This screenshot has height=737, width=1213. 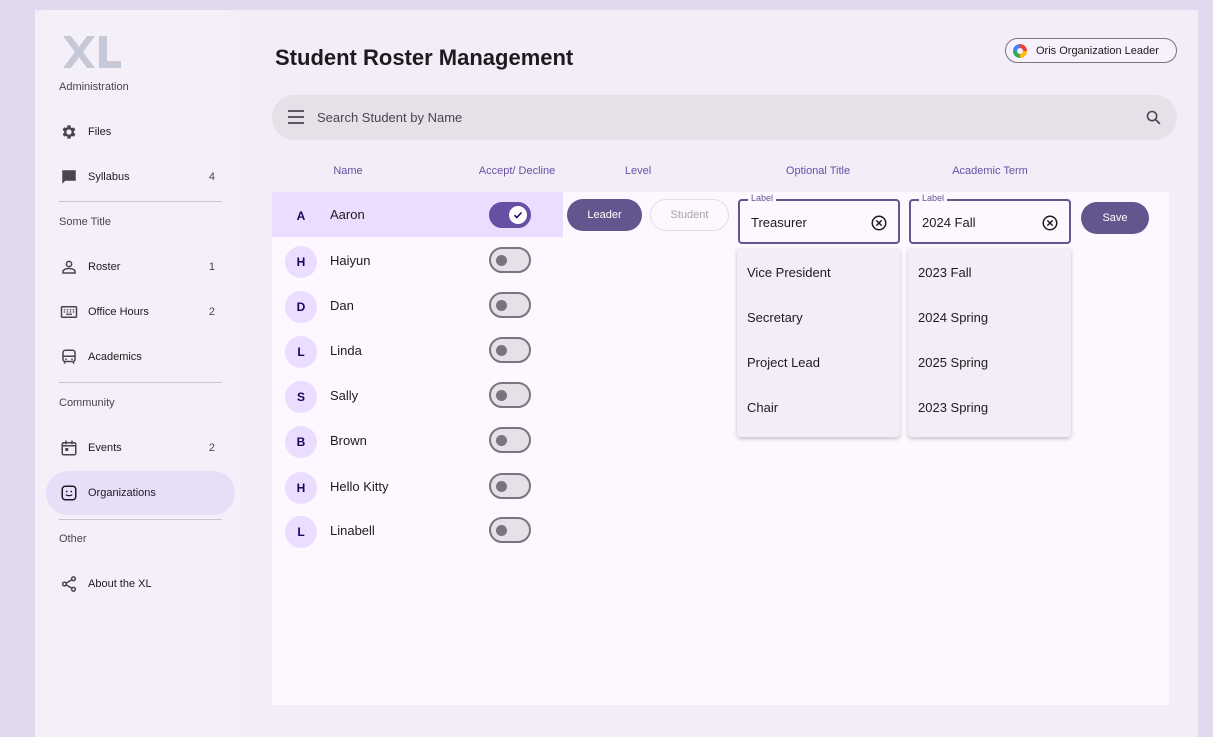 I want to click on optional-title-field: Label, so click(x=819, y=218).